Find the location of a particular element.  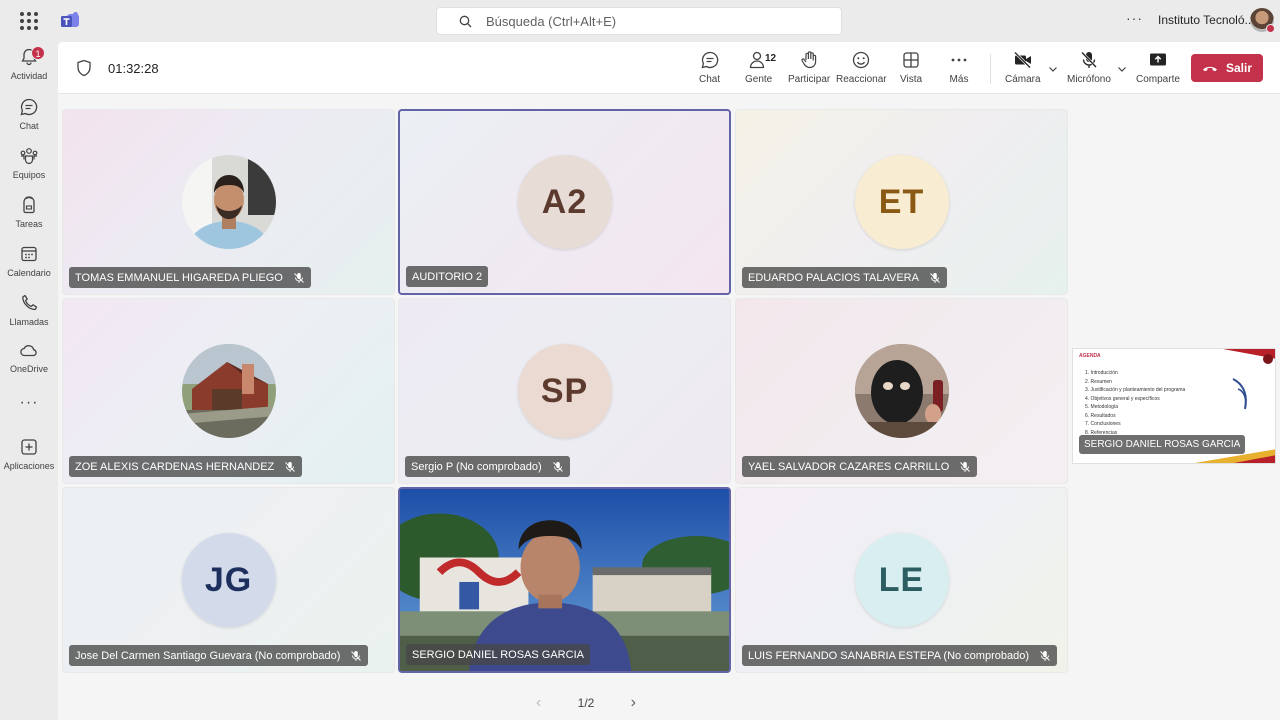

participant-tile: ET EDUARDO PALACIOS TALAVERA is located at coordinates (901, 202).